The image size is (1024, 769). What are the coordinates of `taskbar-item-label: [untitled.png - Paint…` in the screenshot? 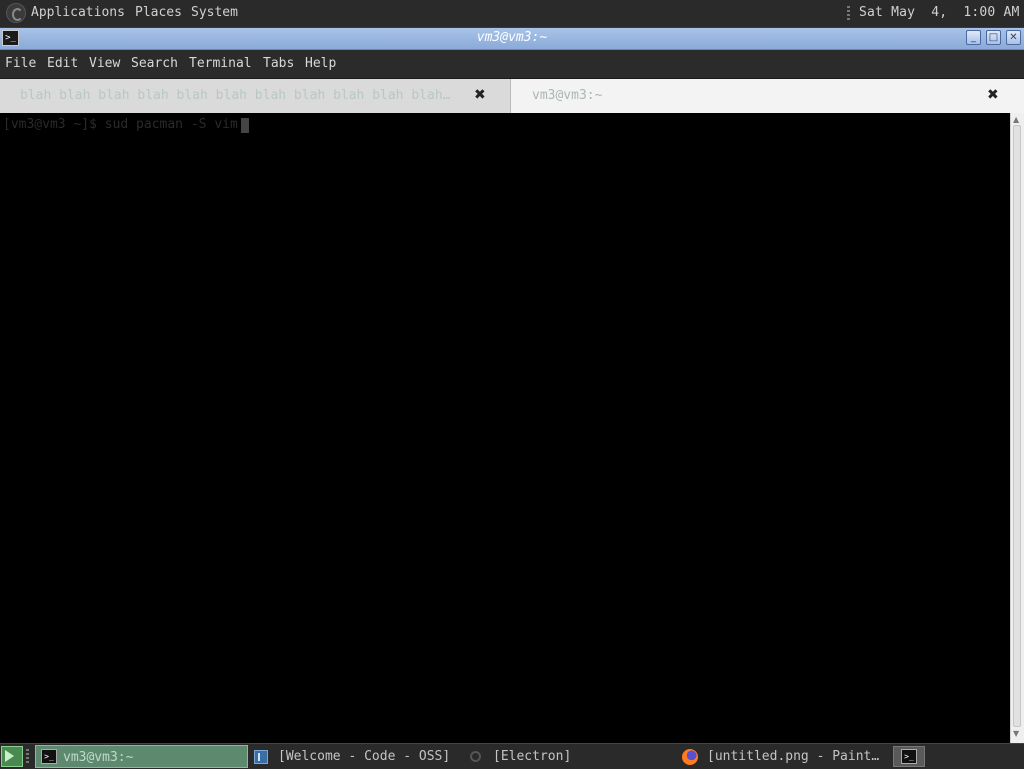 It's located at (793, 756).